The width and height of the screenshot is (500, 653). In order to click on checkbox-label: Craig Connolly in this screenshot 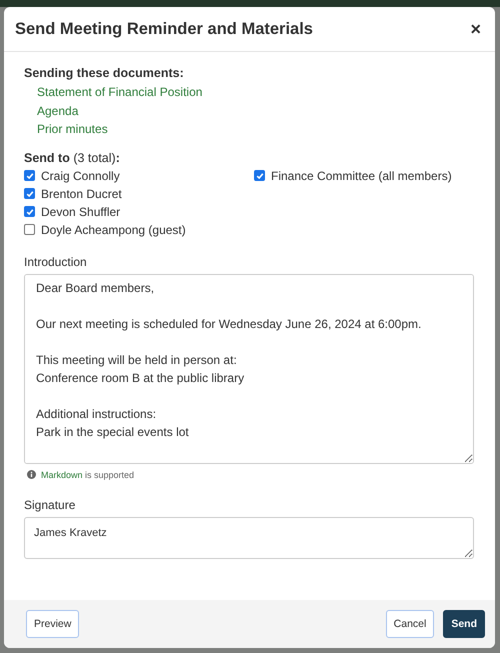, I will do `click(80, 175)`.